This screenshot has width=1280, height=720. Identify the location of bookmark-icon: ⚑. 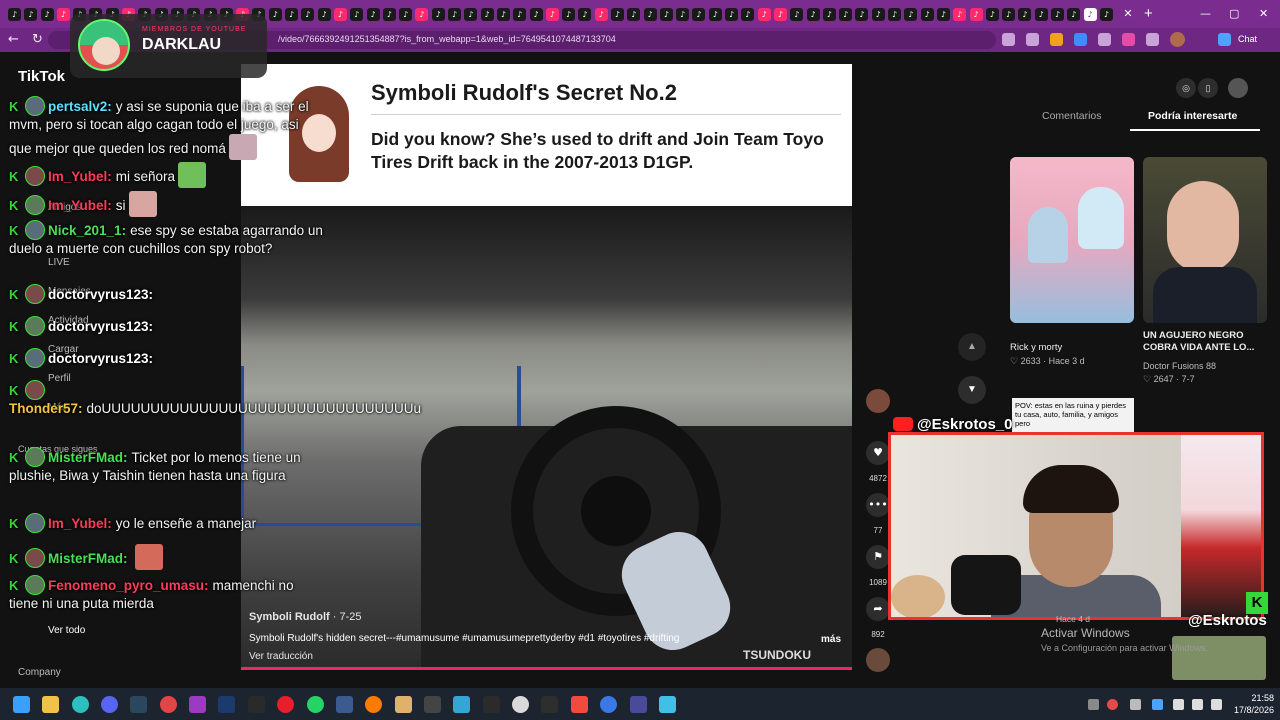
(878, 557).